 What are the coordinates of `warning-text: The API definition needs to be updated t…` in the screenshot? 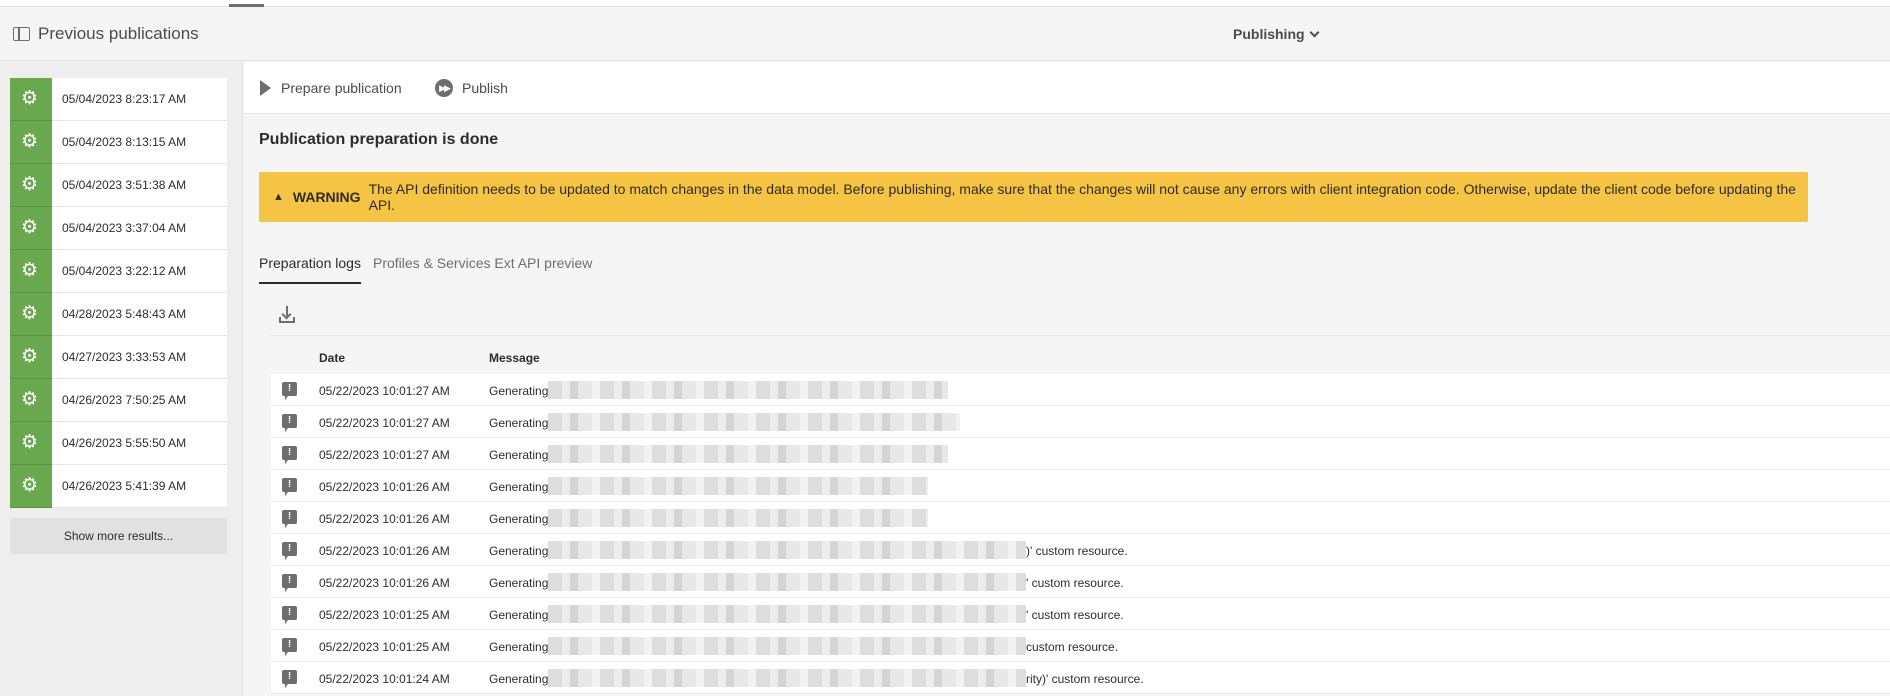 It's located at (1082, 197).